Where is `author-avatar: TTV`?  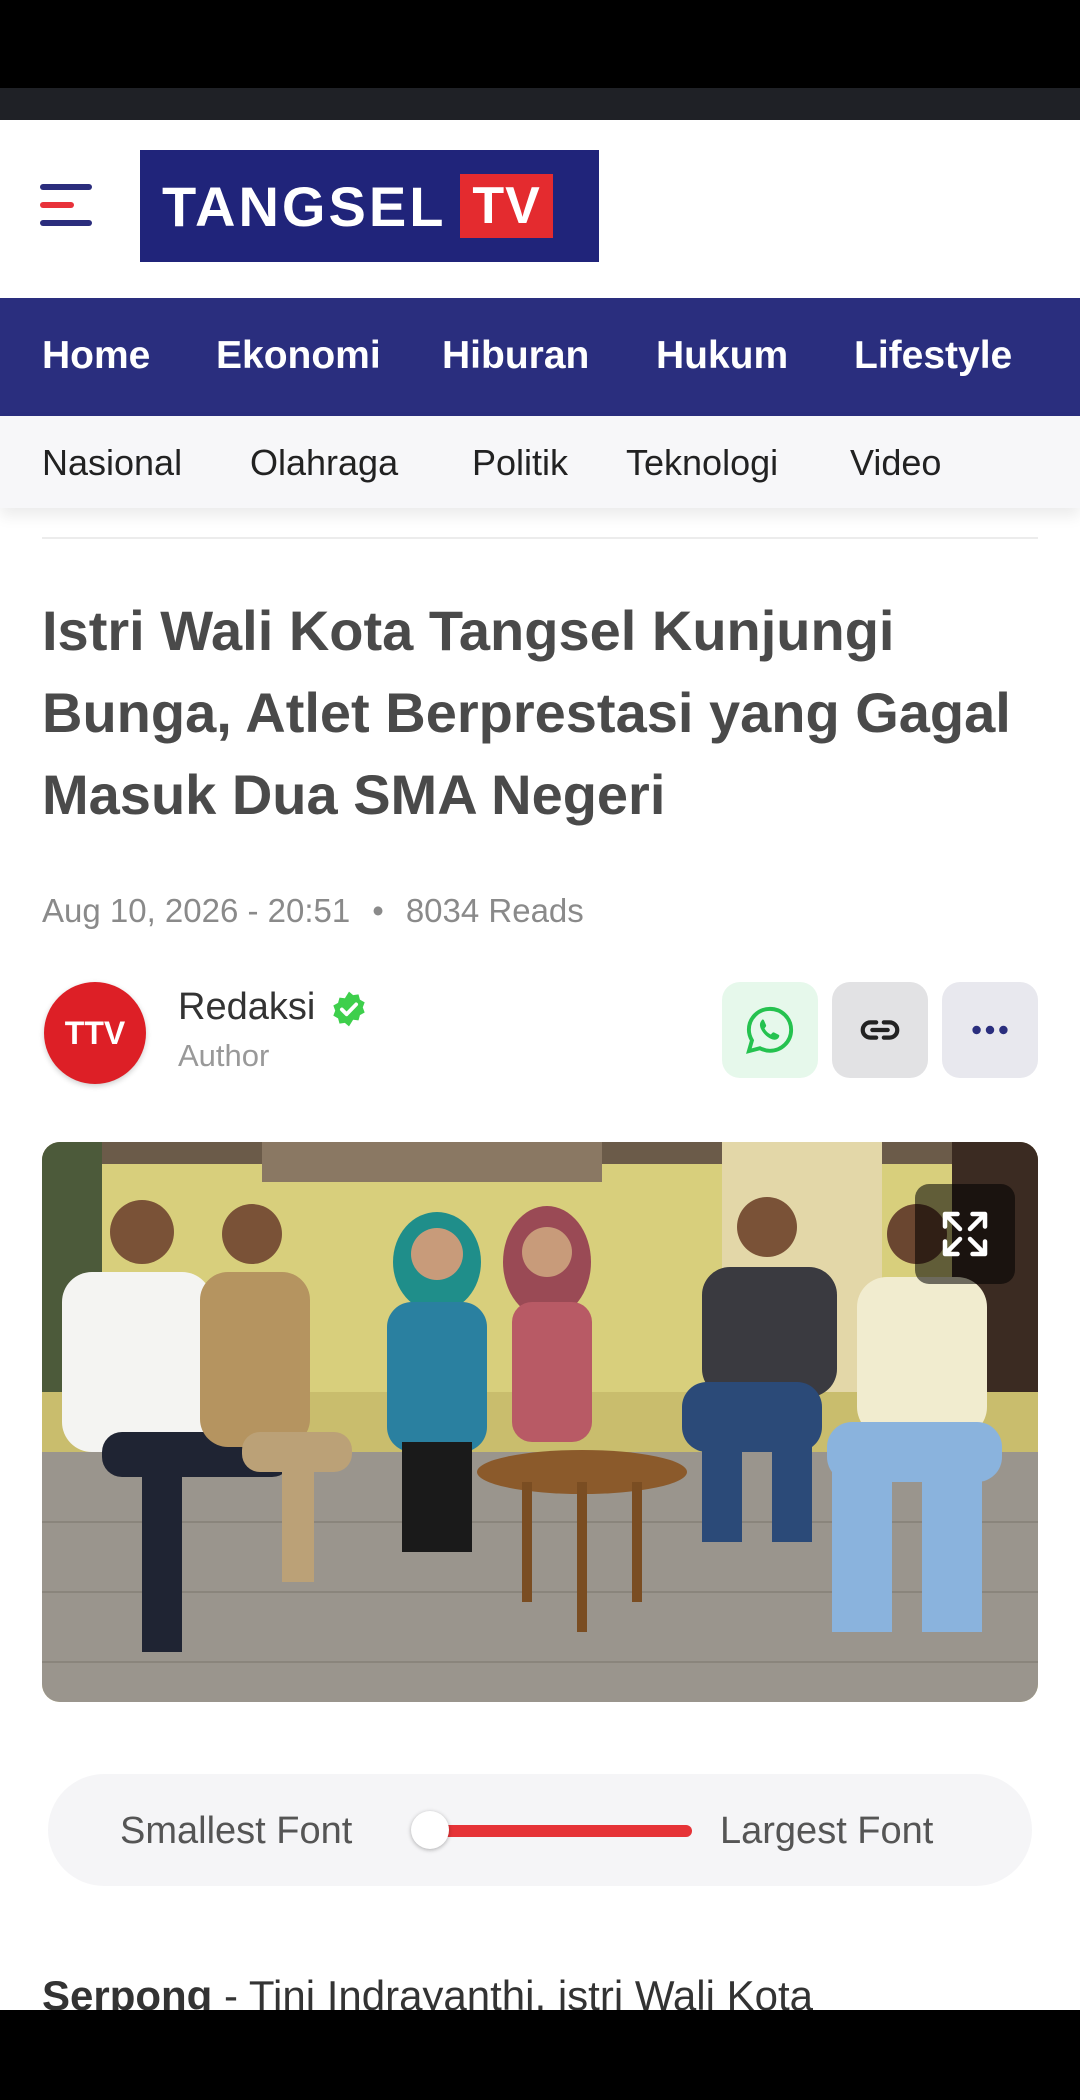
author-avatar: TTV is located at coordinates (95, 1033).